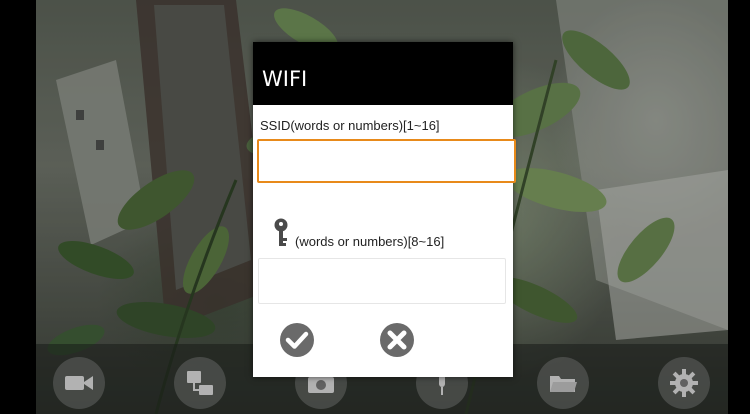 The image size is (750, 414). What do you see at coordinates (285, 79) in the screenshot?
I see `dialog-title: WIFI` at bounding box center [285, 79].